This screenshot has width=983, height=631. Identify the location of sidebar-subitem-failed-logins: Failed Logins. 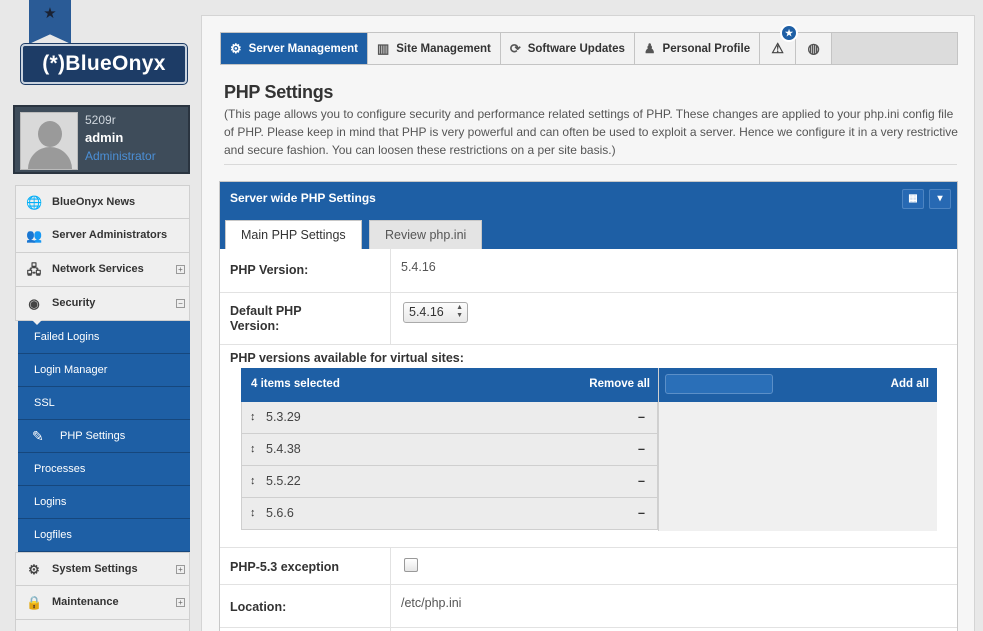
(104, 337).